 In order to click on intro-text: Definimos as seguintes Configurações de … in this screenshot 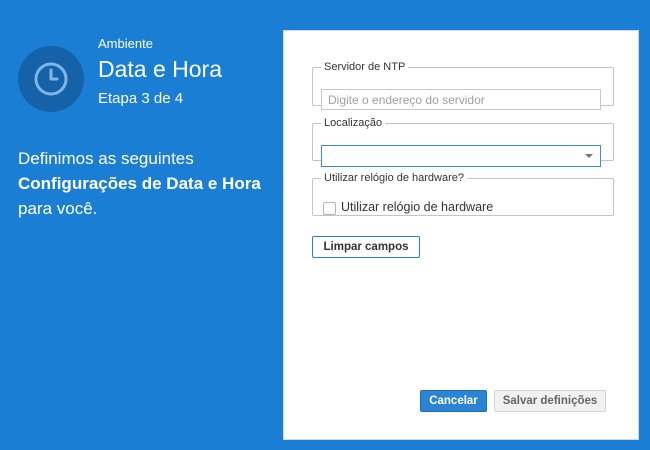, I will do `click(143, 183)`.